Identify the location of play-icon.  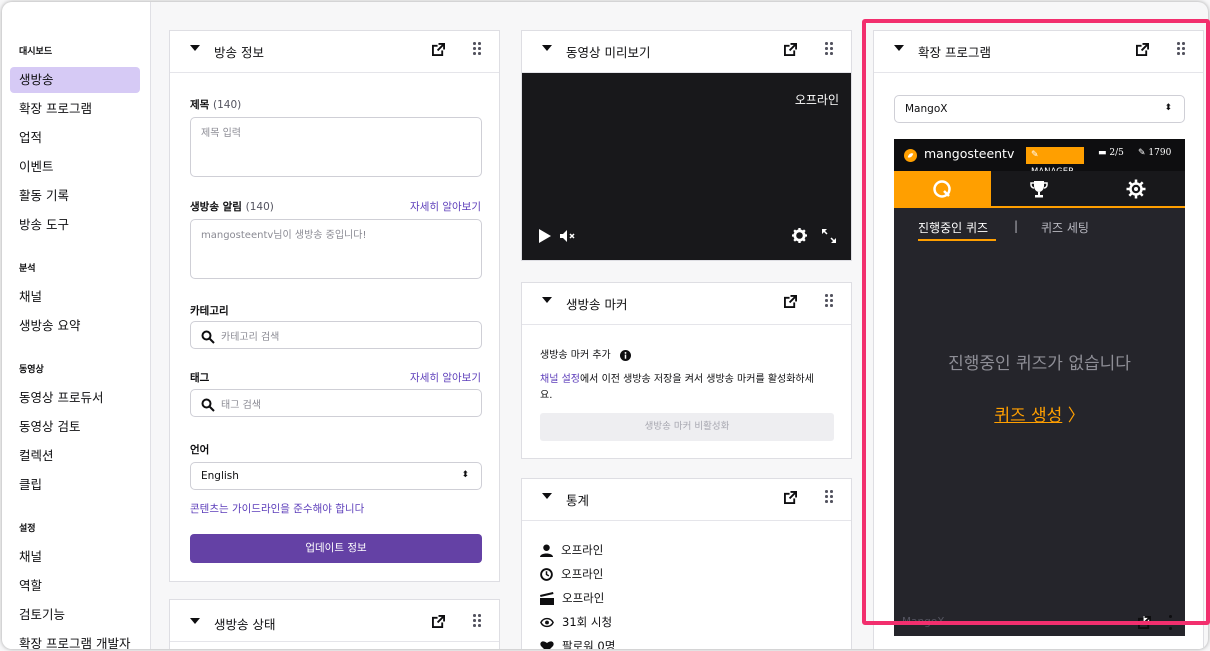
(545, 236).